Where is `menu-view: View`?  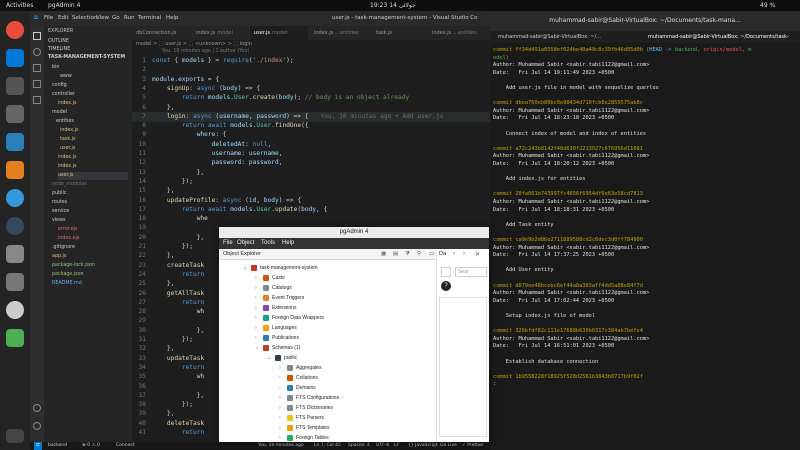 menu-view: View is located at coordinates (102, 18).